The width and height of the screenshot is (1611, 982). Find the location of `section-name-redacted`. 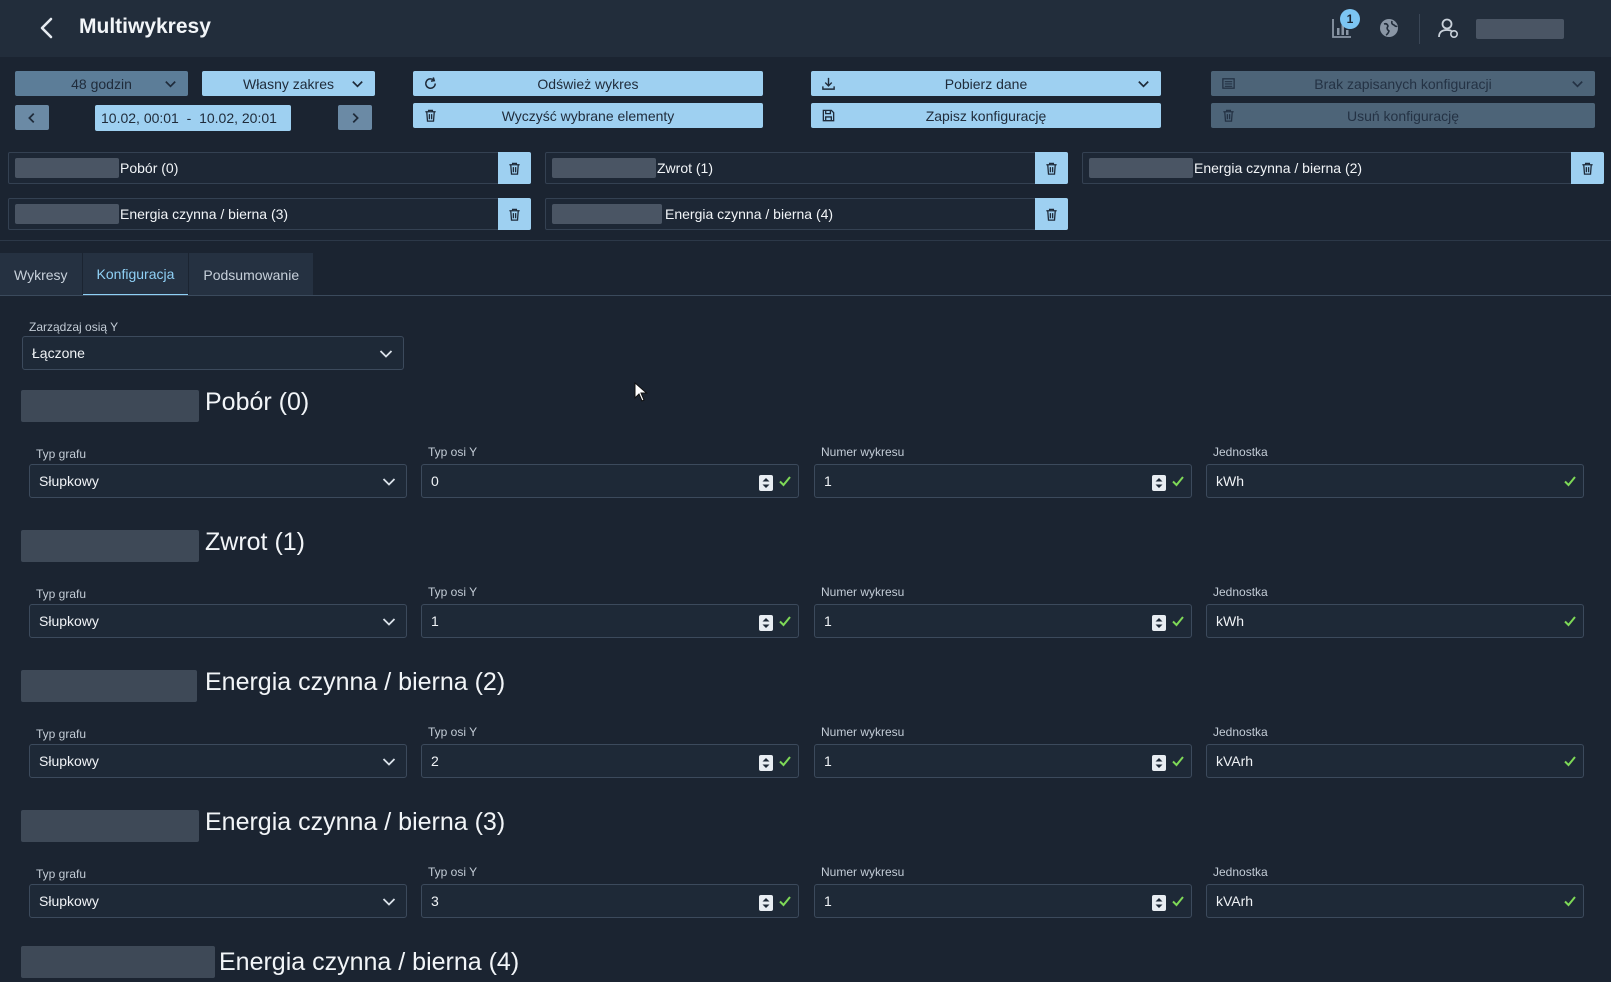

section-name-redacted is located at coordinates (118, 962).